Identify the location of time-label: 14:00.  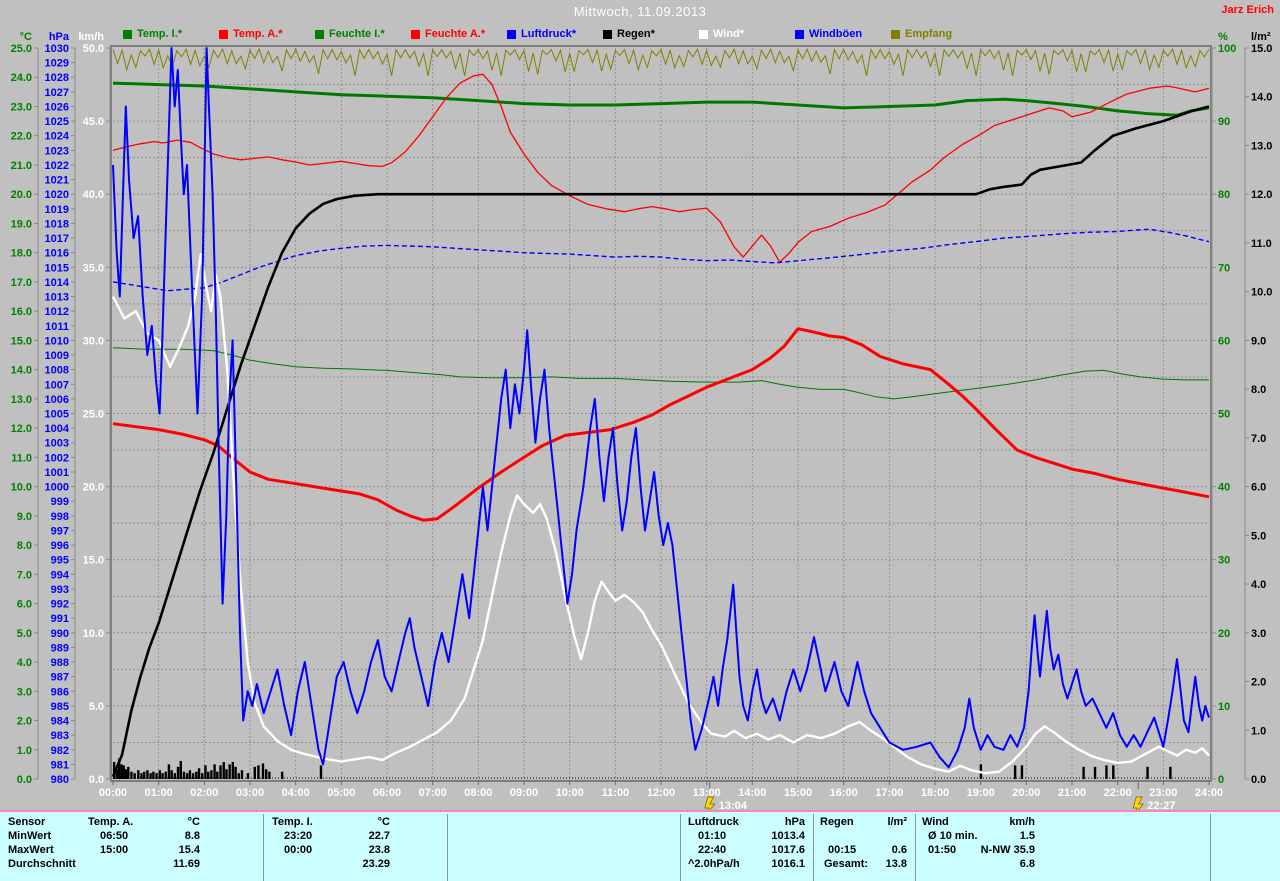
(752, 793).